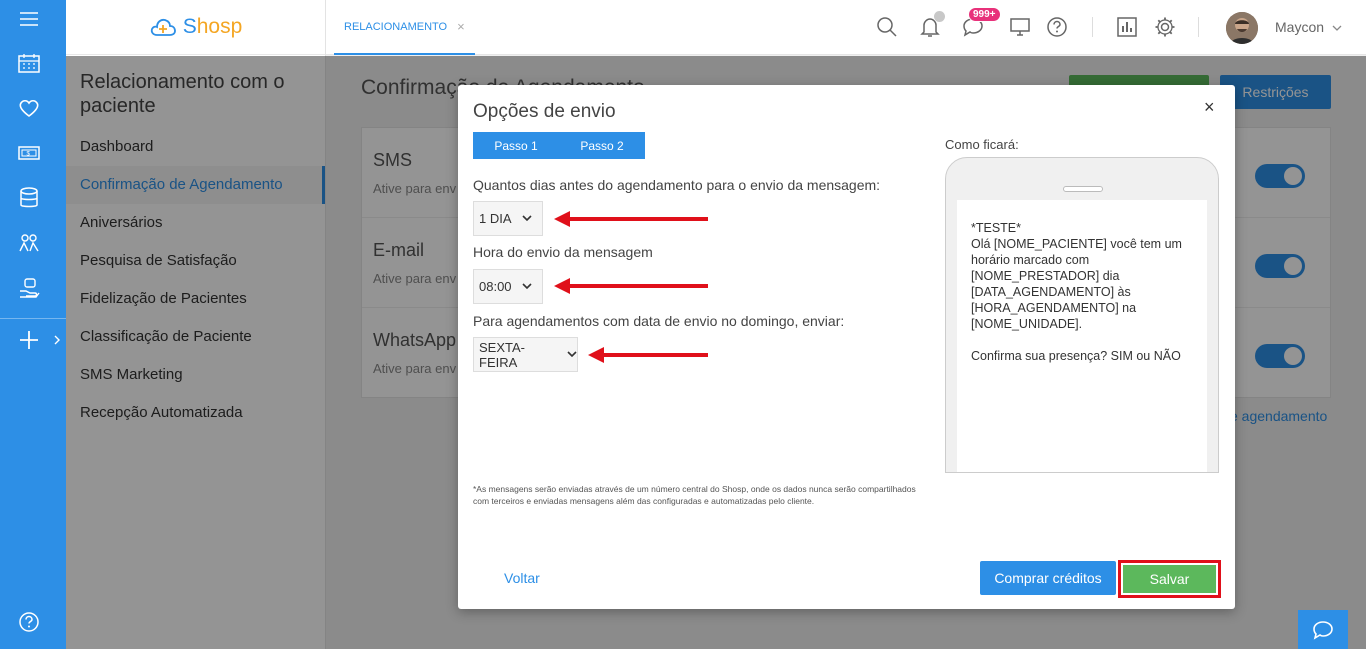 This screenshot has height=649, width=1366. Describe the element at coordinates (522, 578) in the screenshot. I see `back-button: Voltar` at that location.